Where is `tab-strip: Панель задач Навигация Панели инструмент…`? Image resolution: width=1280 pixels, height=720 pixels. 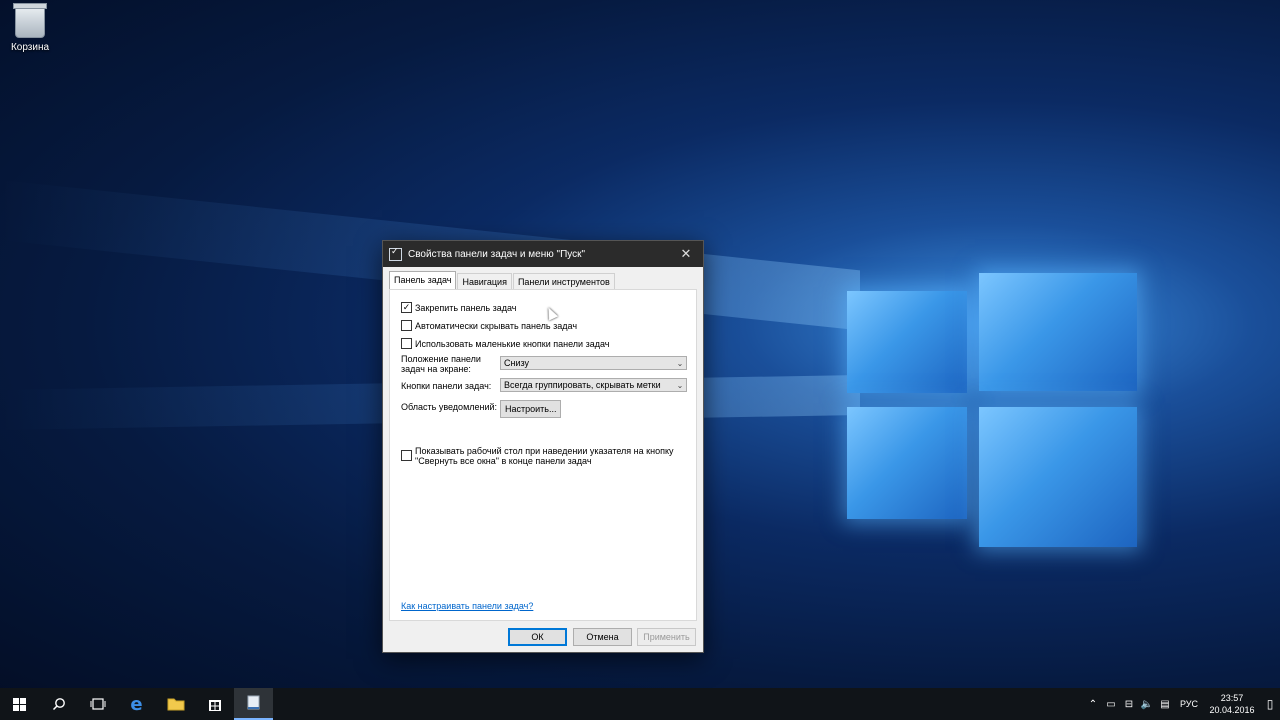 tab-strip: Панель задач Навигация Панели инструмент… is located at coordinates (543, 278).